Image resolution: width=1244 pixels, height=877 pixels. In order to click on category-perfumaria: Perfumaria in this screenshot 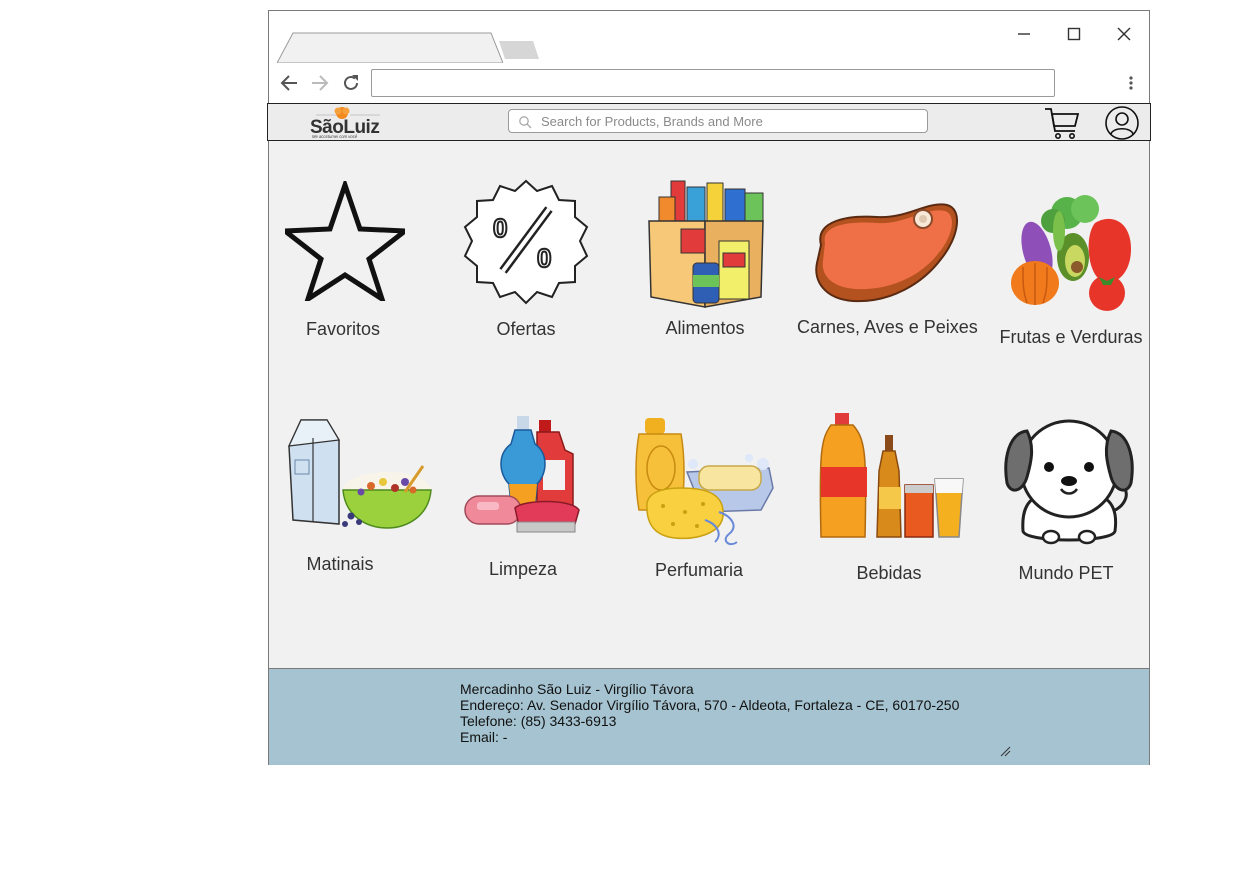, I will do `click(705, 499)`.